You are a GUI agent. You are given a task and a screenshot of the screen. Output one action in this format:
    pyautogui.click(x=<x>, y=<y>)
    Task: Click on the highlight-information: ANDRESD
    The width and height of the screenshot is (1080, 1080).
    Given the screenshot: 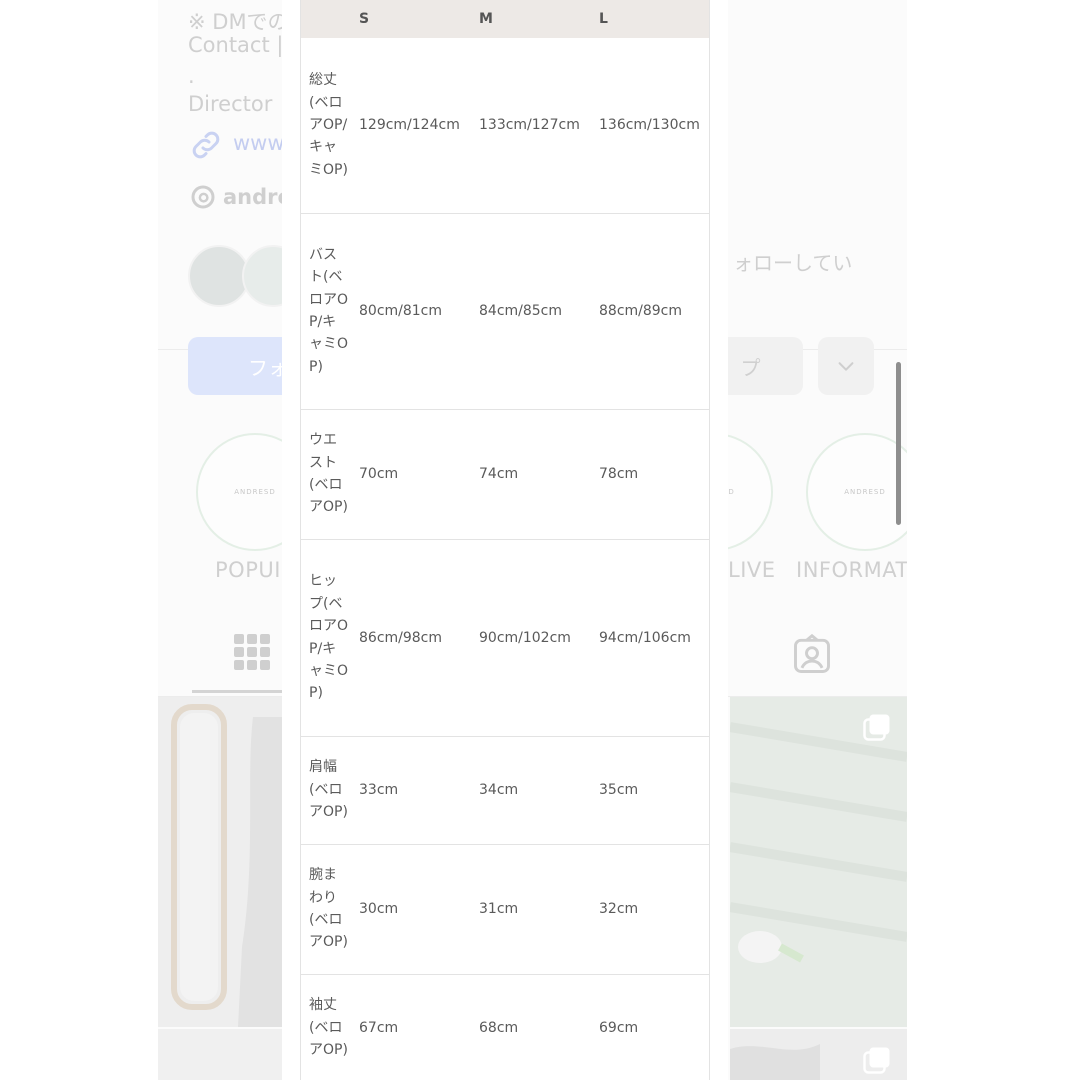 What is the action you would take?
    pyautogui.click(x=856, y=492)
    